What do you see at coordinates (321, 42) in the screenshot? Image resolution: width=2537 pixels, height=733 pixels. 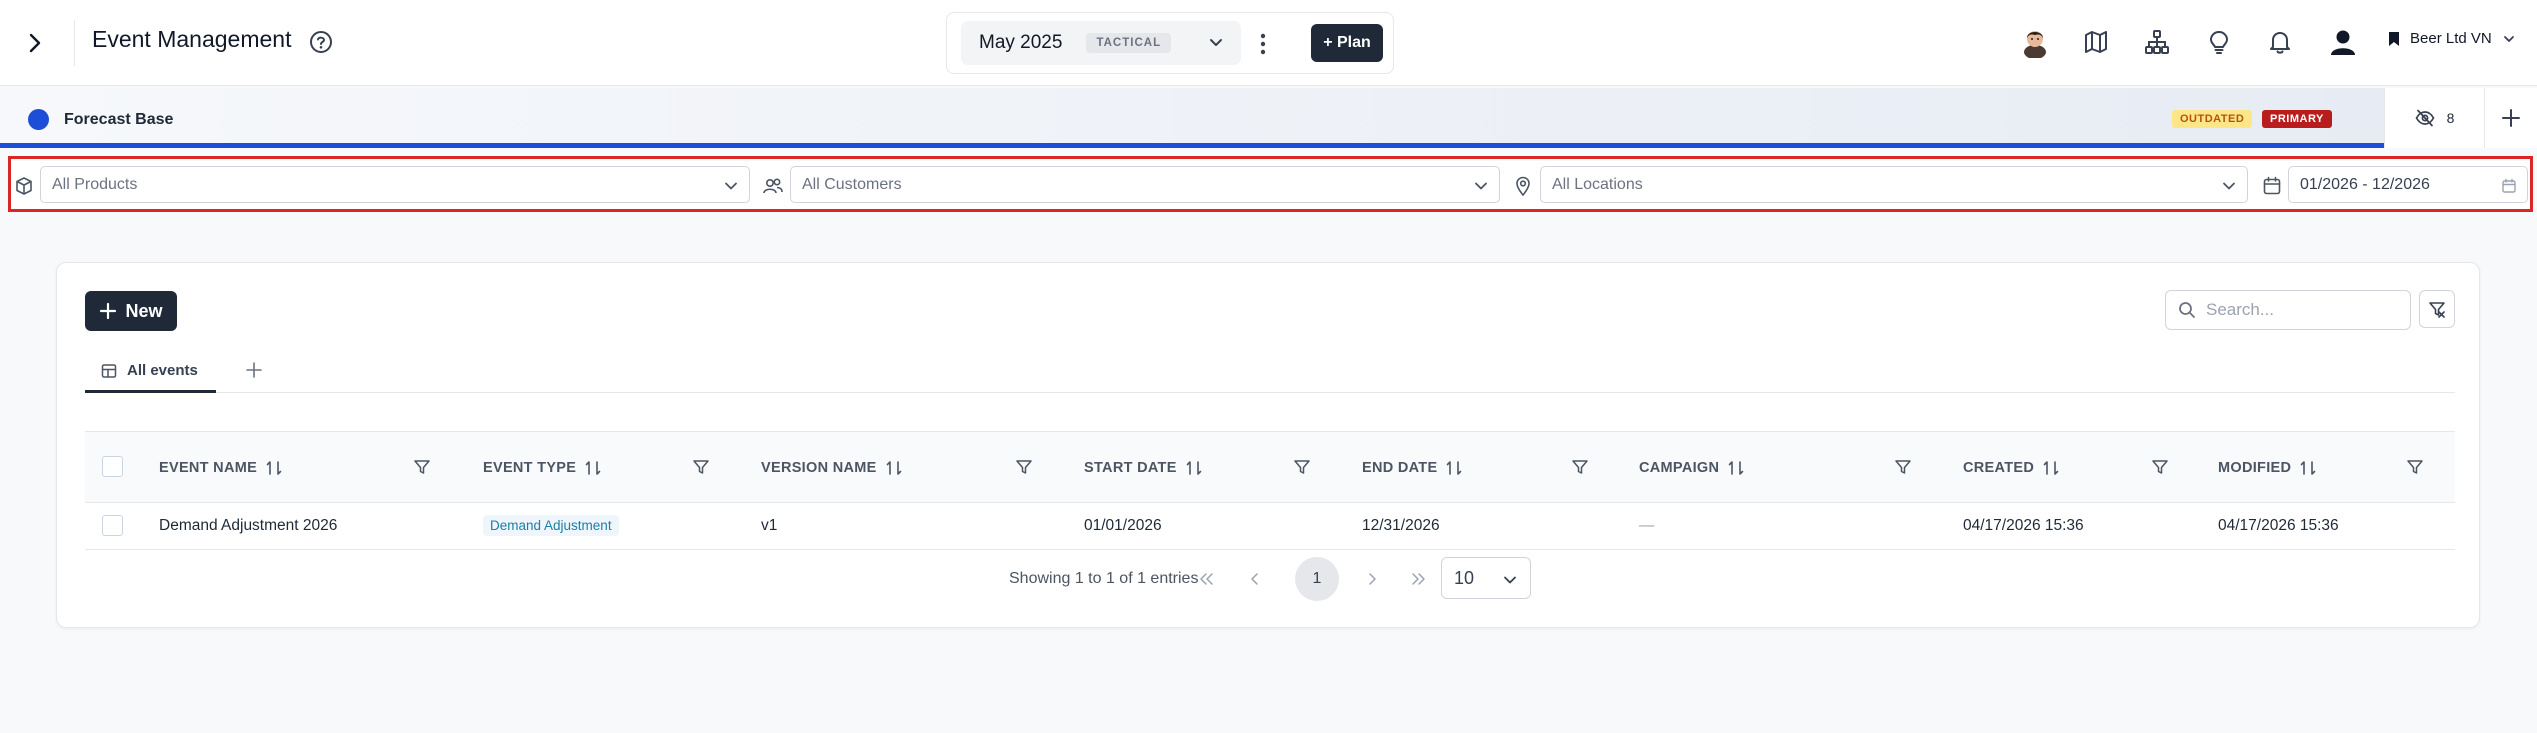 I see `help-icon` at bounding box center [321, 42].